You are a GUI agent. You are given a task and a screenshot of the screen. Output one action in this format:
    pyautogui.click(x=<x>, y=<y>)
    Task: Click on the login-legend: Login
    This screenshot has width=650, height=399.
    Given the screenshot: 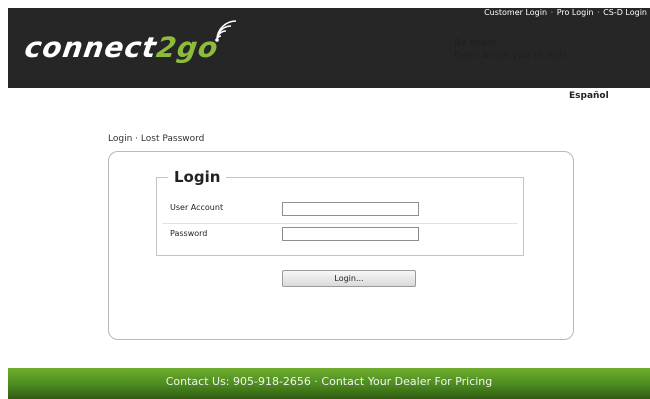 What is the action you would take?
    pyautogui.click(x=197, y=177)
    